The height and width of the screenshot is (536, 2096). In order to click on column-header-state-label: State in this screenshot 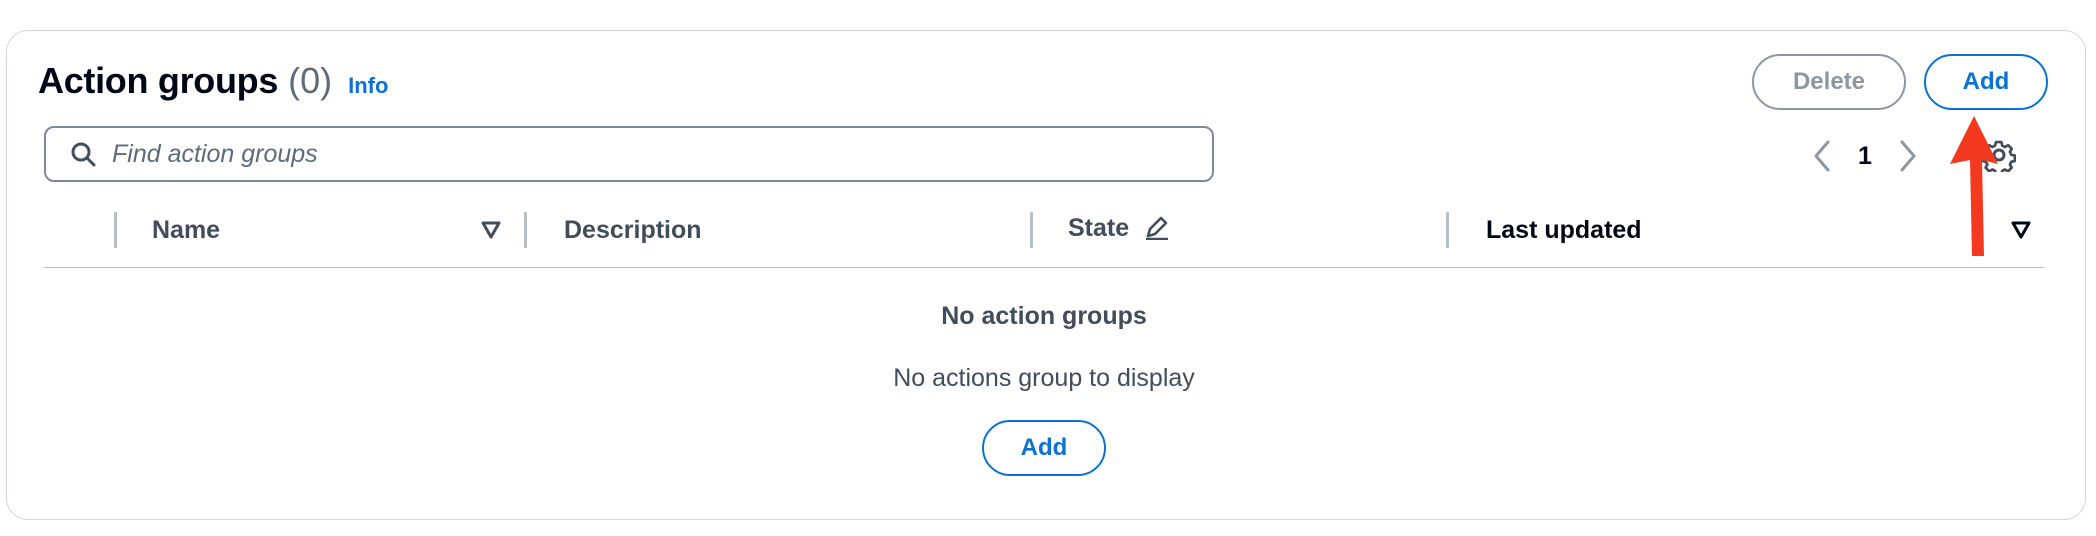, I will do `click(1099, 228)`.